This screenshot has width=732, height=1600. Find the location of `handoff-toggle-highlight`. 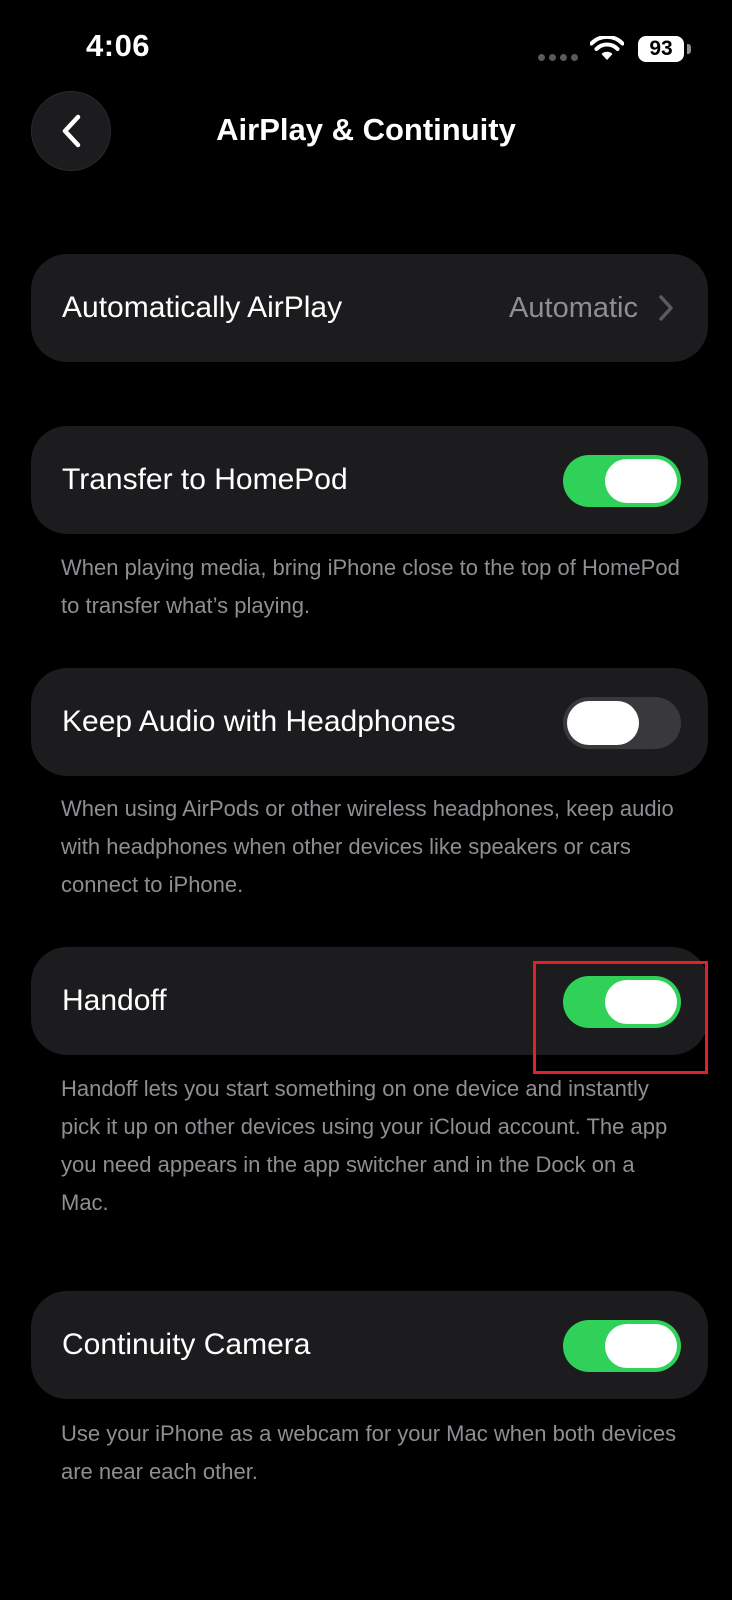

handoff-toggle-highlight is located at coordinates (620, 1017).